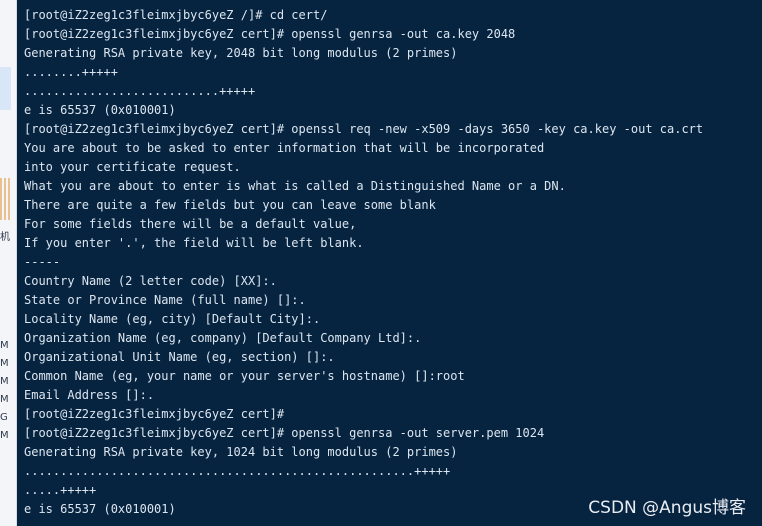 This screenshot has width=762, height=526. What do you see at coordinates (42, 262) in the screenshot?
I see `terminal-line: -----` at bounding box center [42, 262].